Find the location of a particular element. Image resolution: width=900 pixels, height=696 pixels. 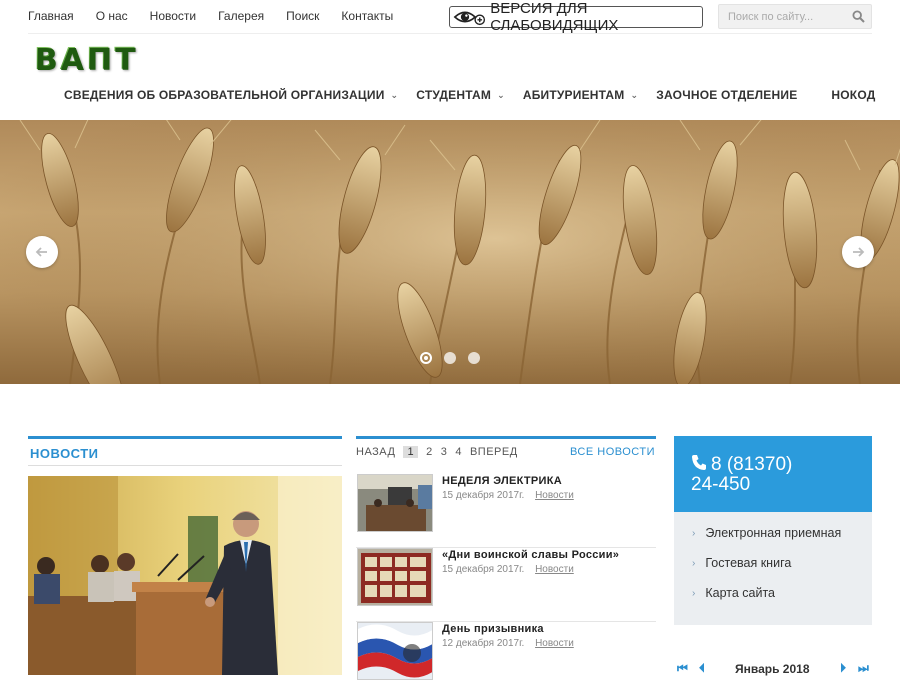

conference-photo is located at coordinates (185, 575).